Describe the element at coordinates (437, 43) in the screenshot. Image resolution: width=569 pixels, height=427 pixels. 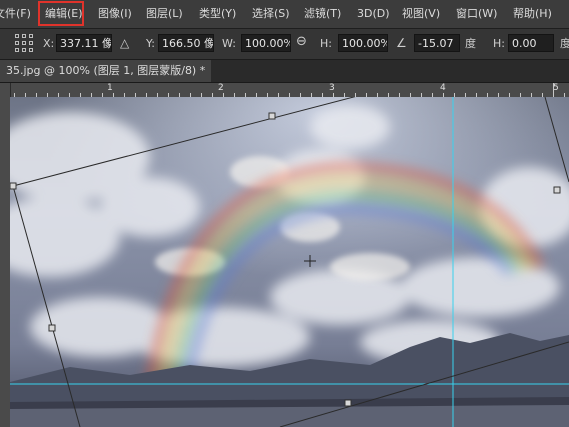
I see `angle-field: -15.07` at that location.